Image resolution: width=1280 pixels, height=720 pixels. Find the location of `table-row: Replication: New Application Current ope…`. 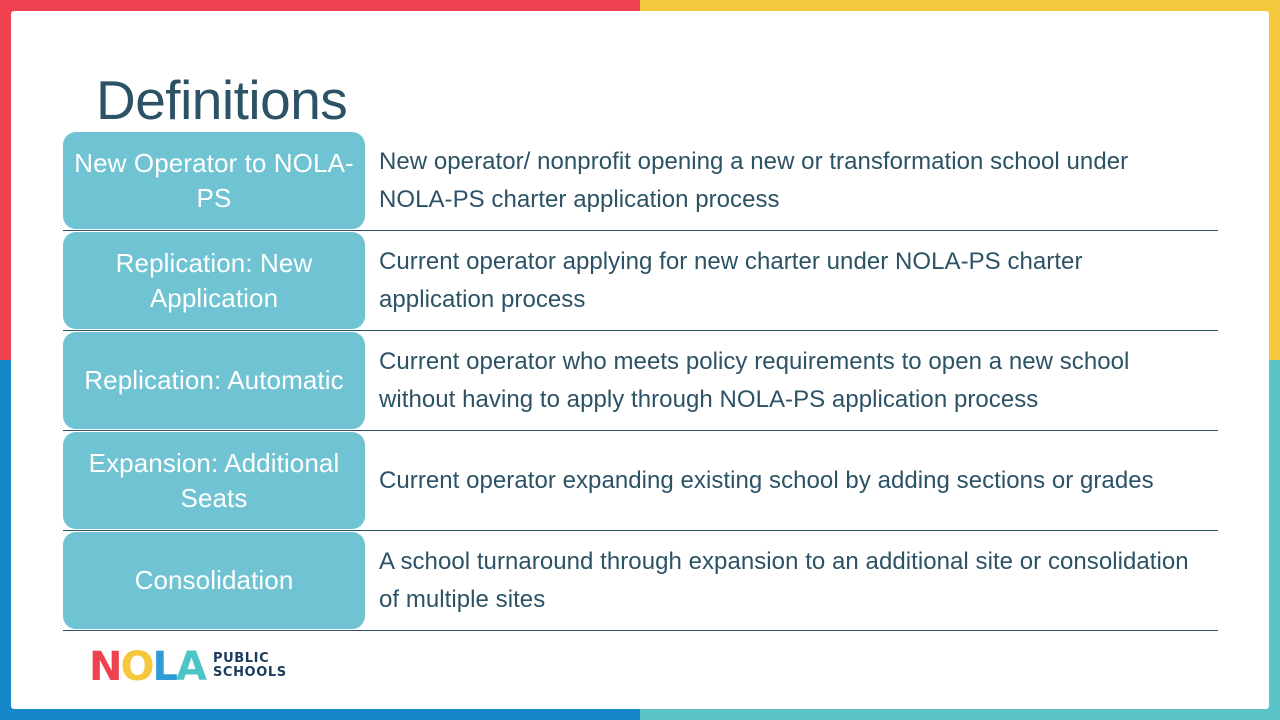

table-row: Replication: New Application Current ope… is located at coordinates (640, 281).